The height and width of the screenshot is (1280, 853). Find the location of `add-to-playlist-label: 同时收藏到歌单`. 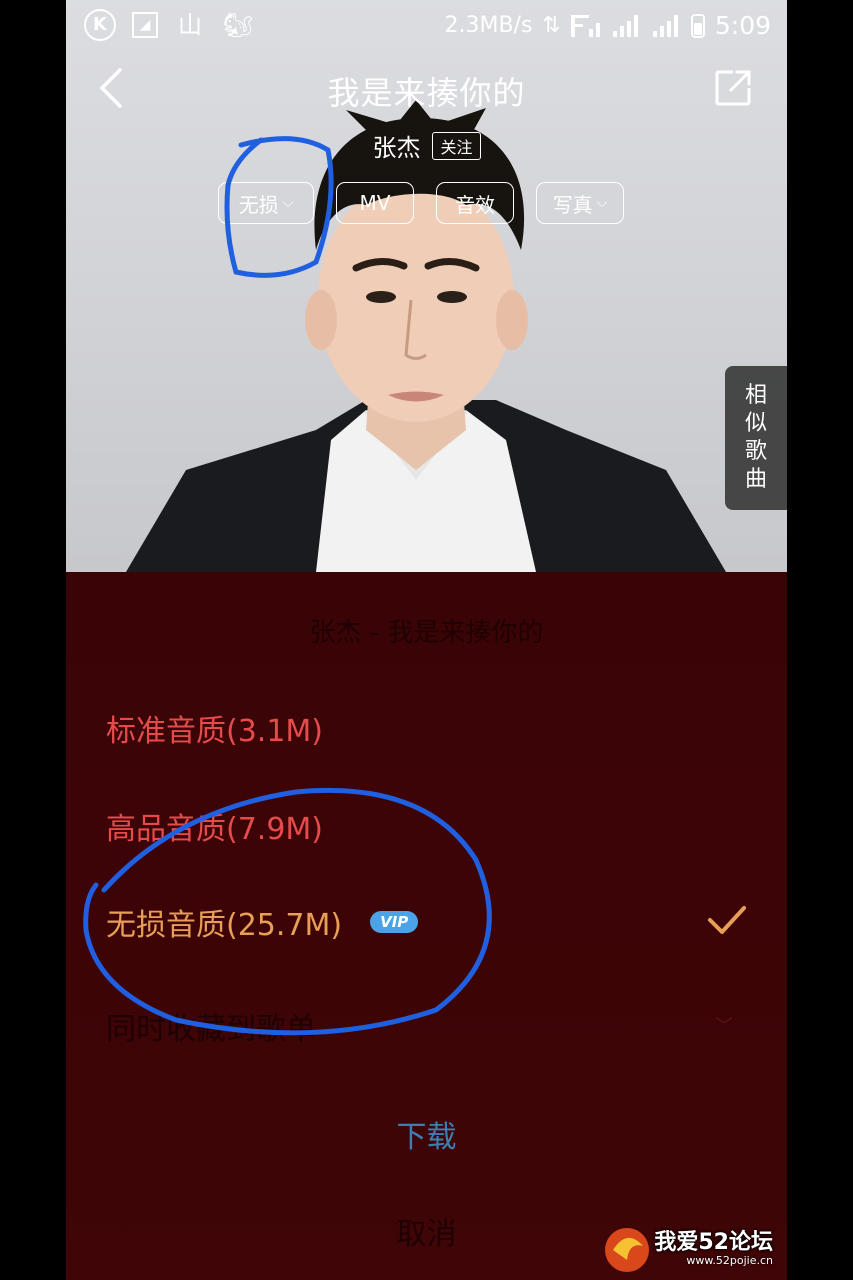

add-to-playlist-label: 同时收藏到歌单 is located at coordinates (211, 1029).